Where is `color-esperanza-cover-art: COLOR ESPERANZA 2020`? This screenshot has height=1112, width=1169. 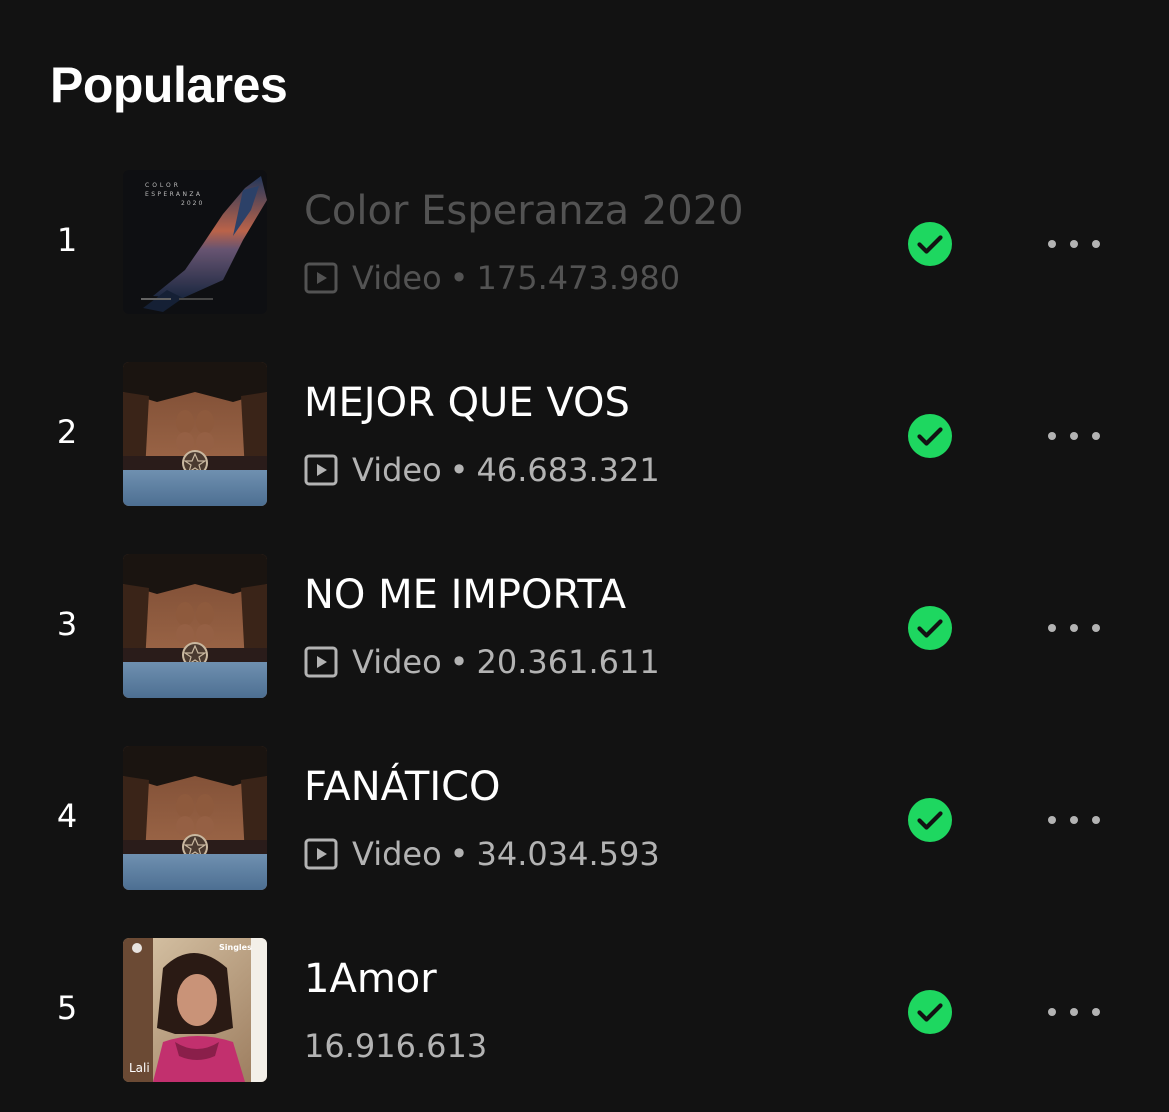 color-esperanza-cover-art: COLOR ESPERANZA 2020 is located at coordinates (195, 242).